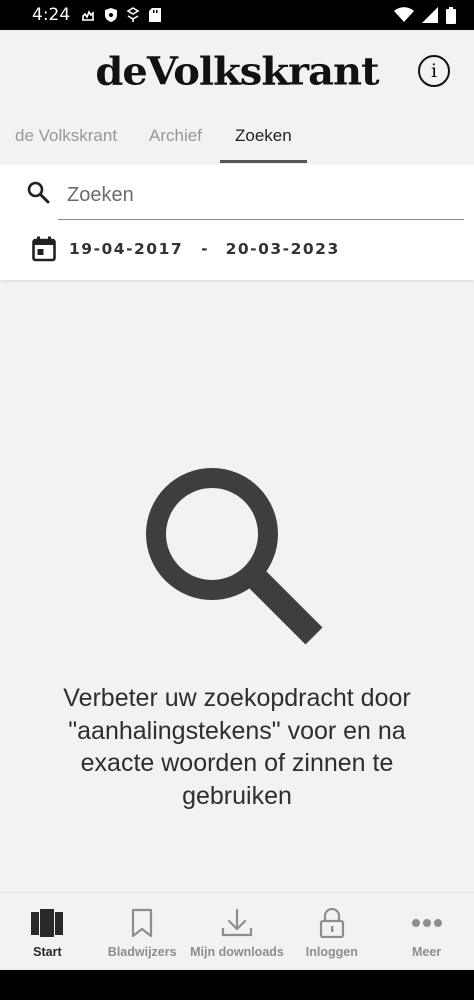 The image size is (474, 1000). I want to click on app-logo: deVolkskrant, so click(237, 71).